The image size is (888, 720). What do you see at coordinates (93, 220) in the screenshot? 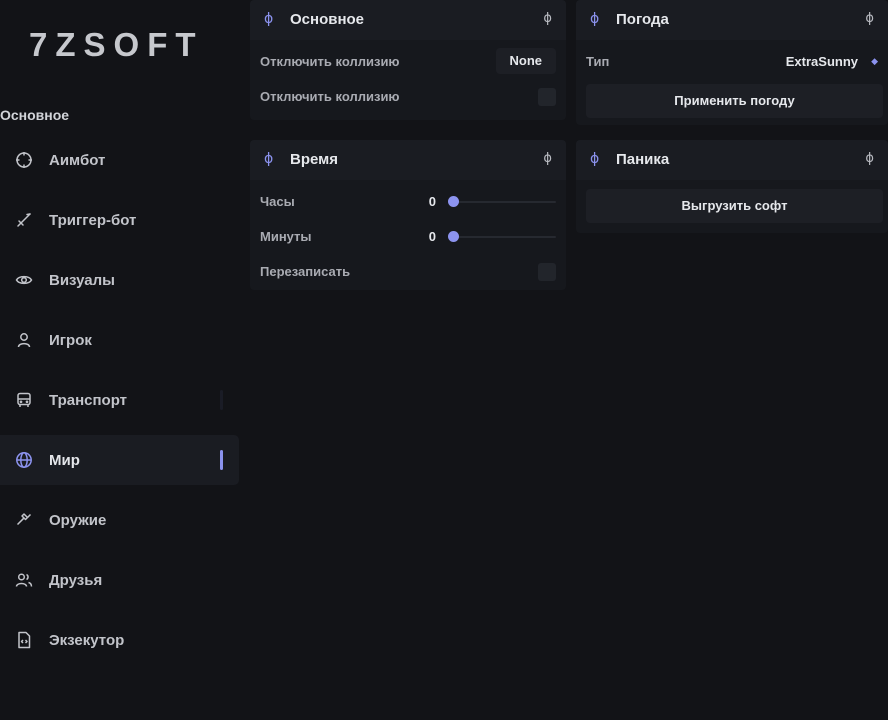
I see `sidebar-item-label: Триггер-бот` at bounding box center [93, 220].